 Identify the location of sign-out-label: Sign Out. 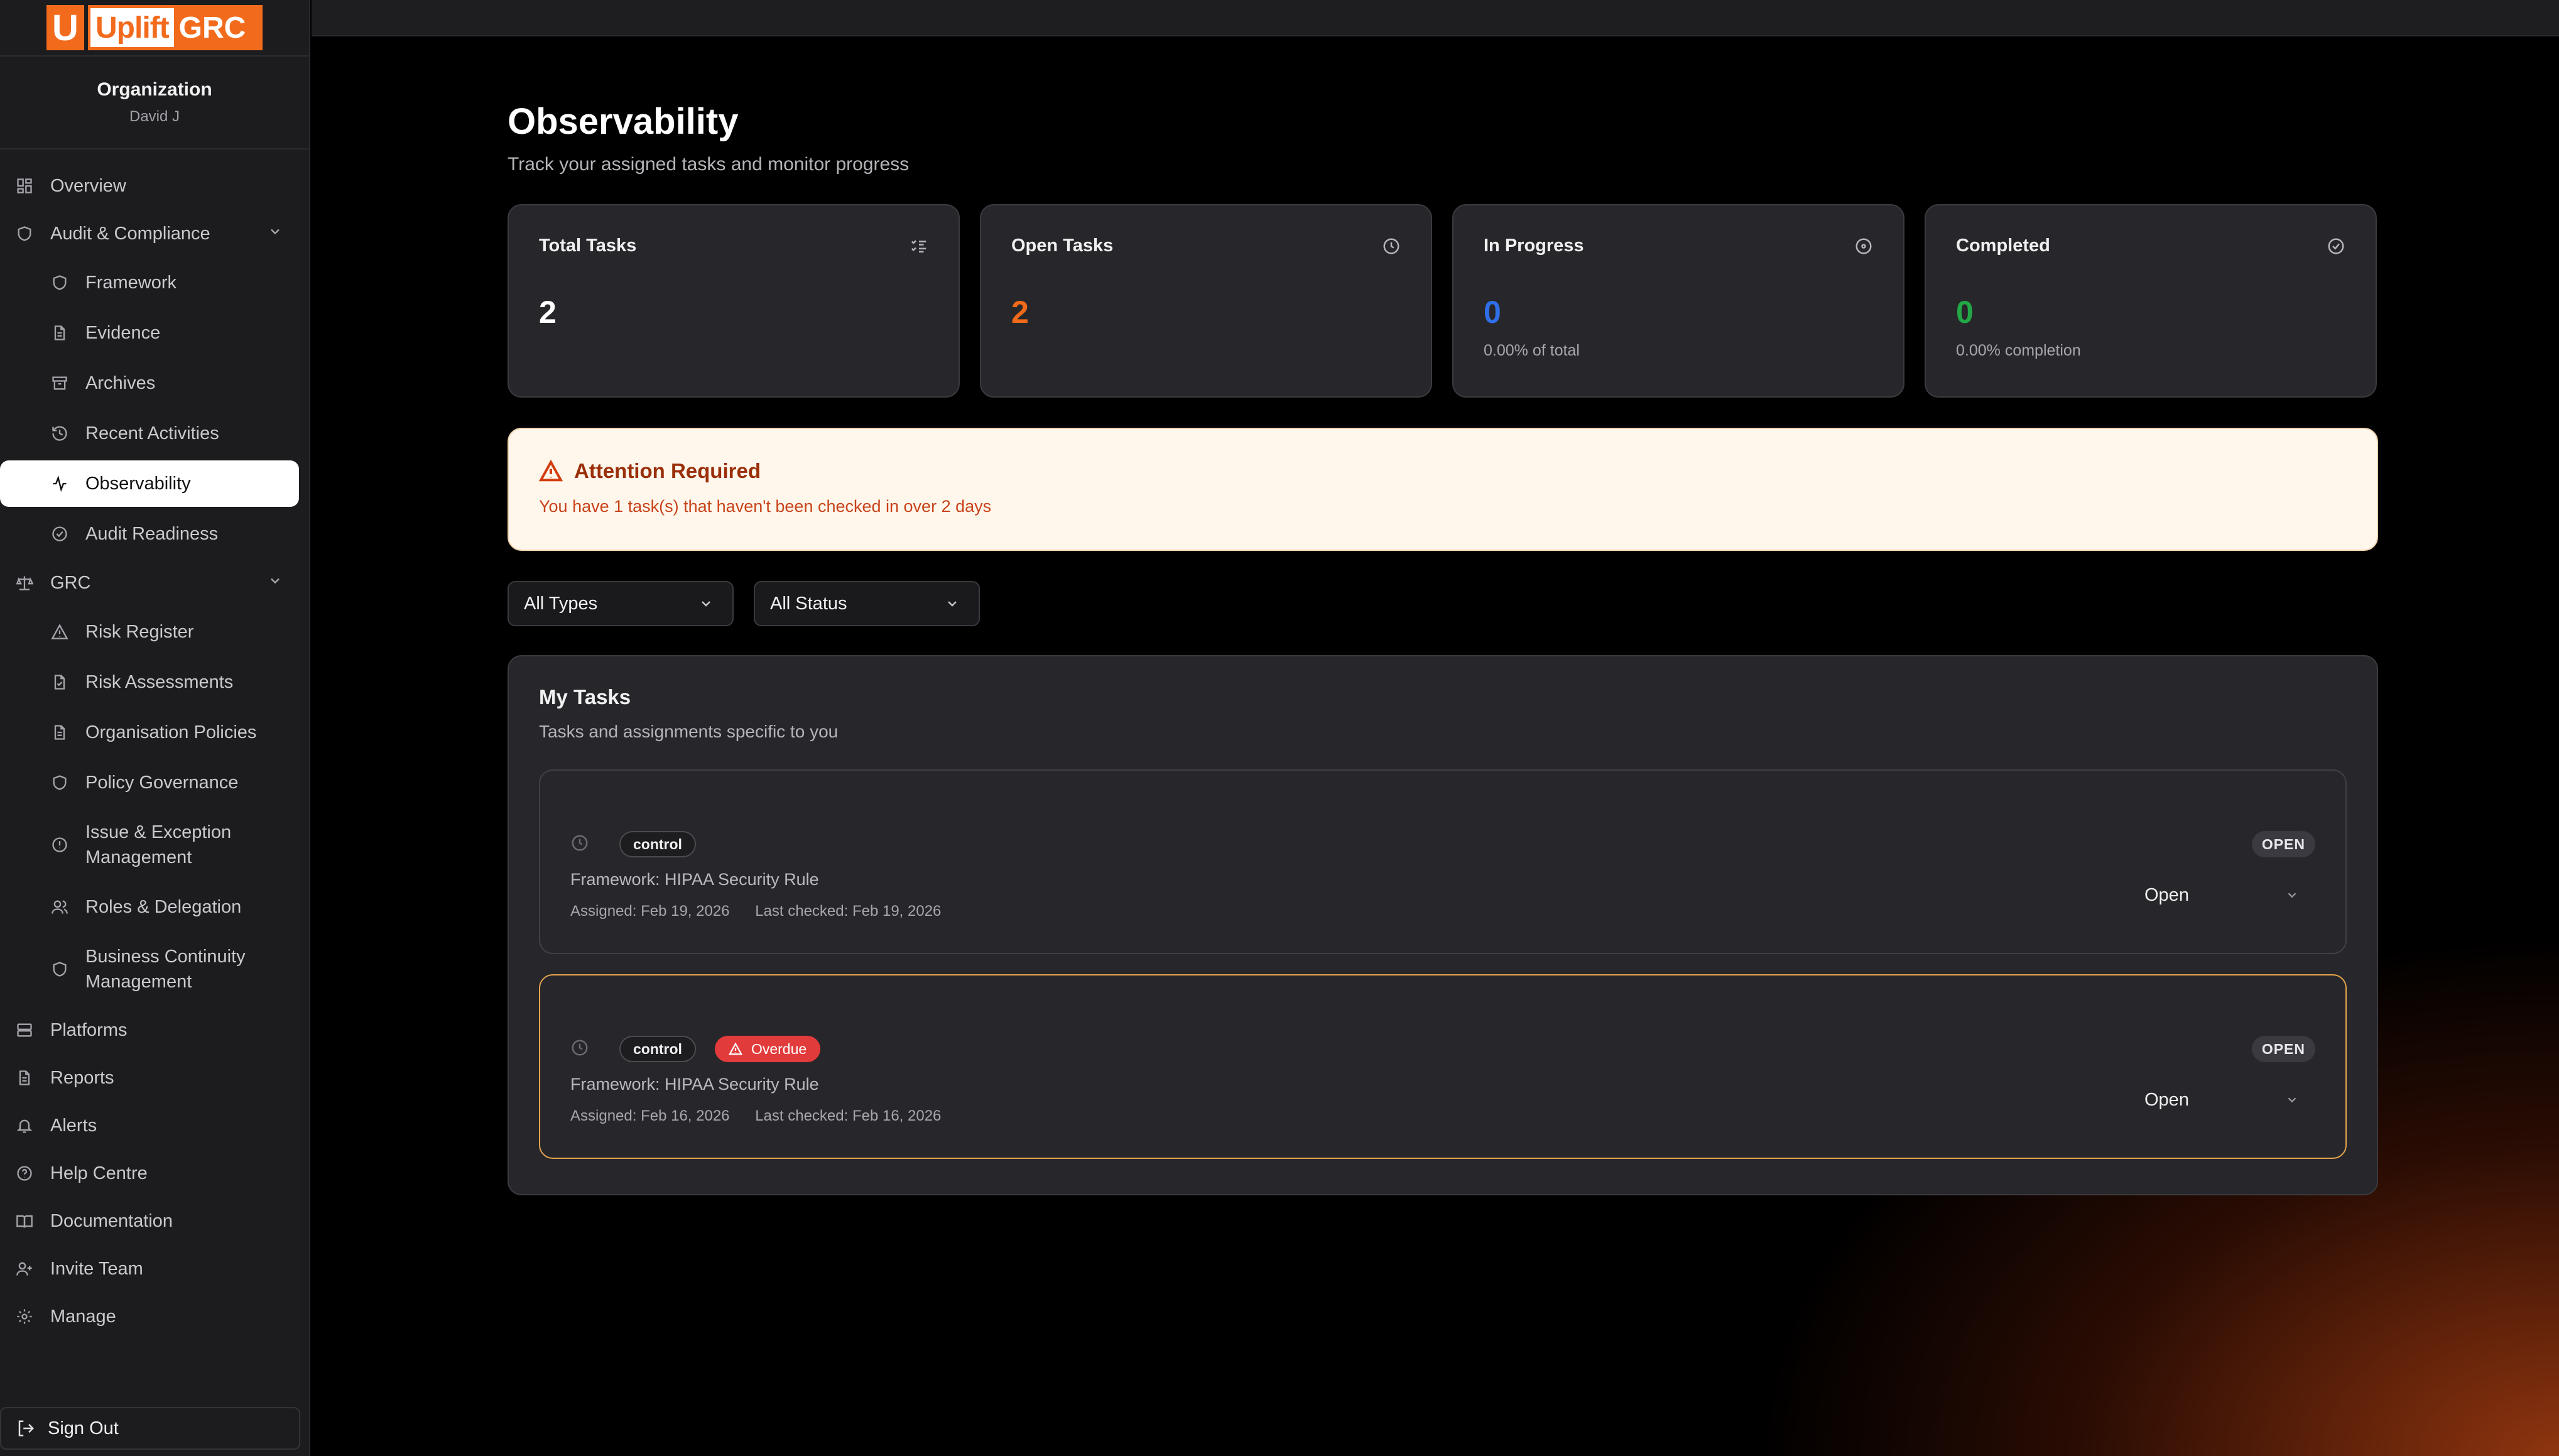
(83, 1428).